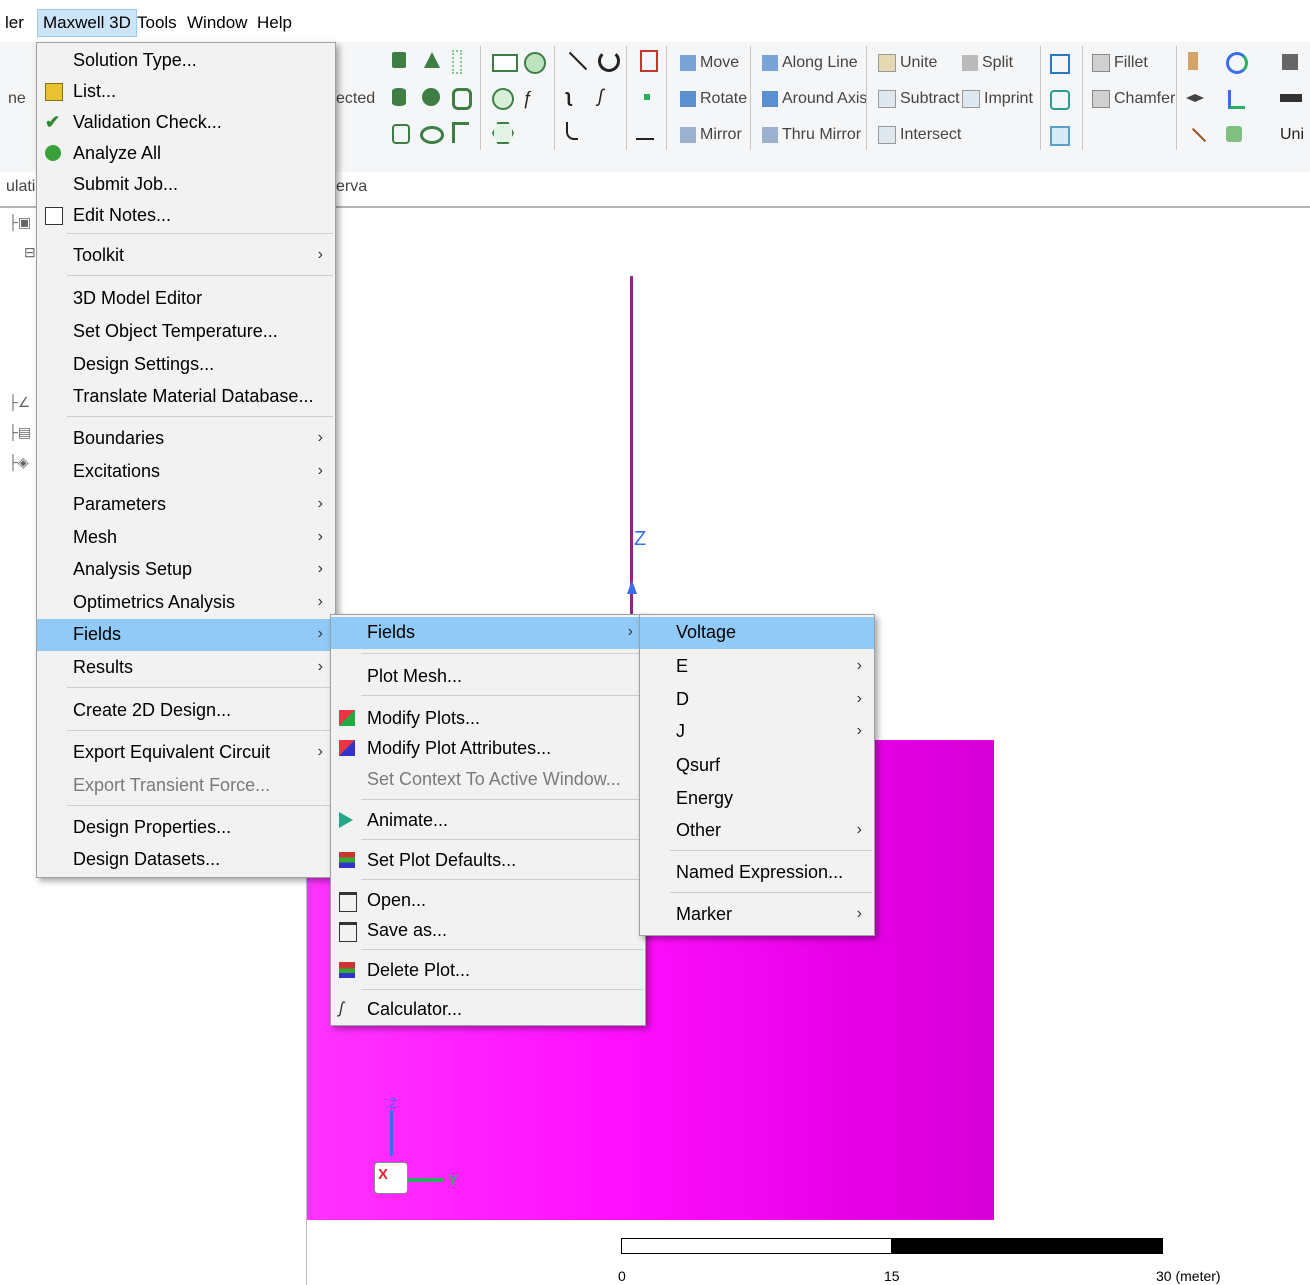 The image size is (1310, 1285). What do you see at coordinates (274, 23) in the screenshot?
I see `menu-help: Help` at bounding box center [274, 23].